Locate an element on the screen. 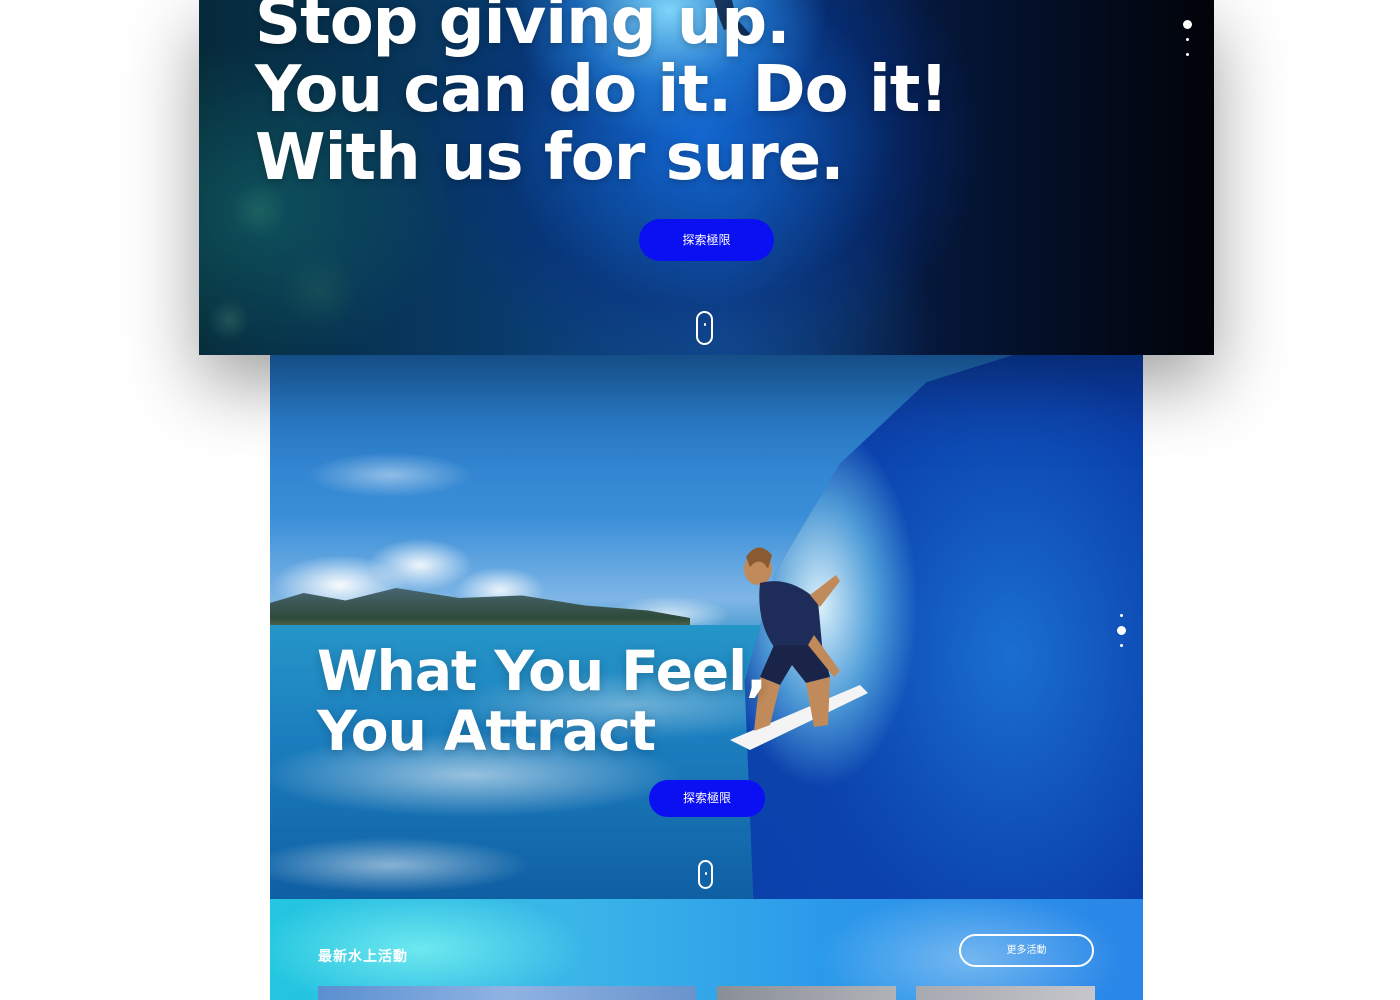 The image size is (1400, 1000). hero-title-line: Stop giving up. is located at coordinates (522, 29).